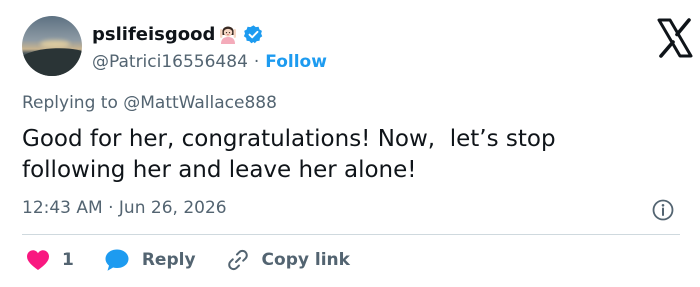 The height and width of the screenshot is (287, 700). I want to click on reply-label: Reply, so click(168, 260).